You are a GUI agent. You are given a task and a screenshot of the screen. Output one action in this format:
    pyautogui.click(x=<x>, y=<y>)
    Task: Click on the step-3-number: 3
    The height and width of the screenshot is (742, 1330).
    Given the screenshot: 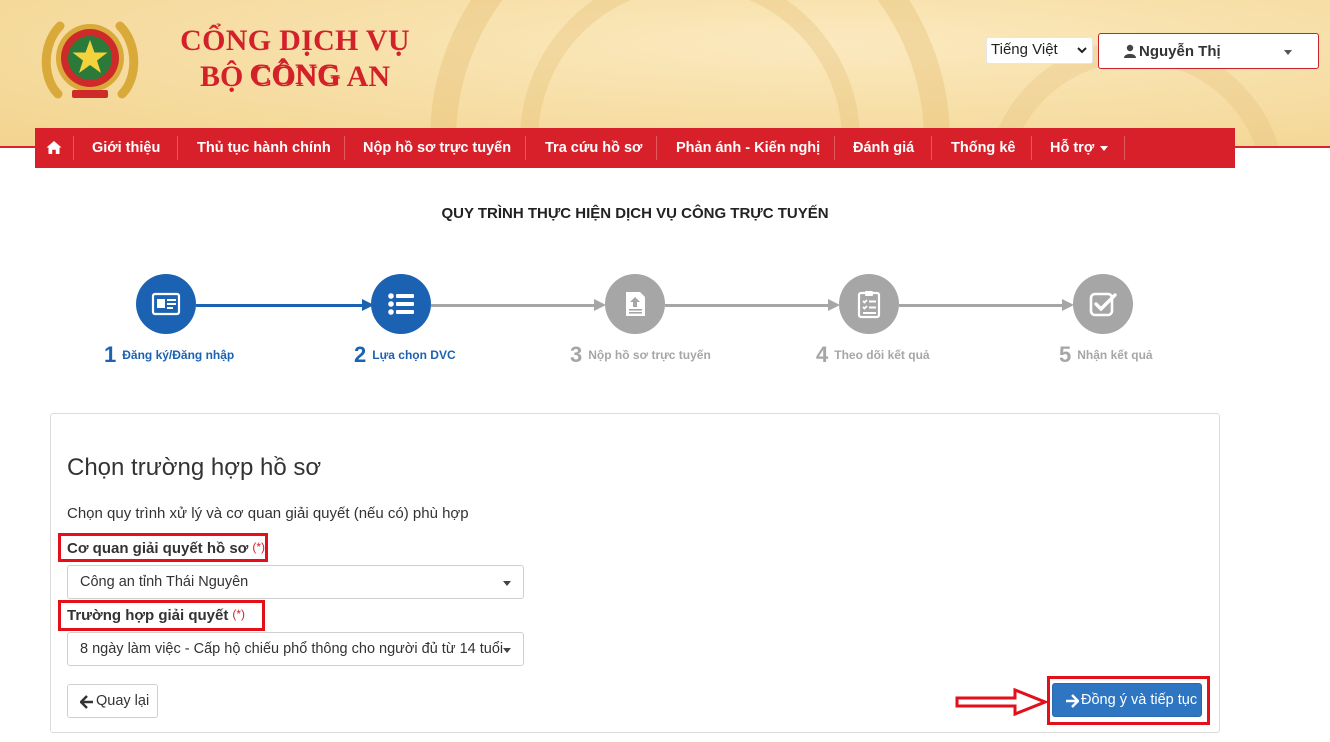 What is the action you would take?
    pyautogui.click(x=576, y=354)
    